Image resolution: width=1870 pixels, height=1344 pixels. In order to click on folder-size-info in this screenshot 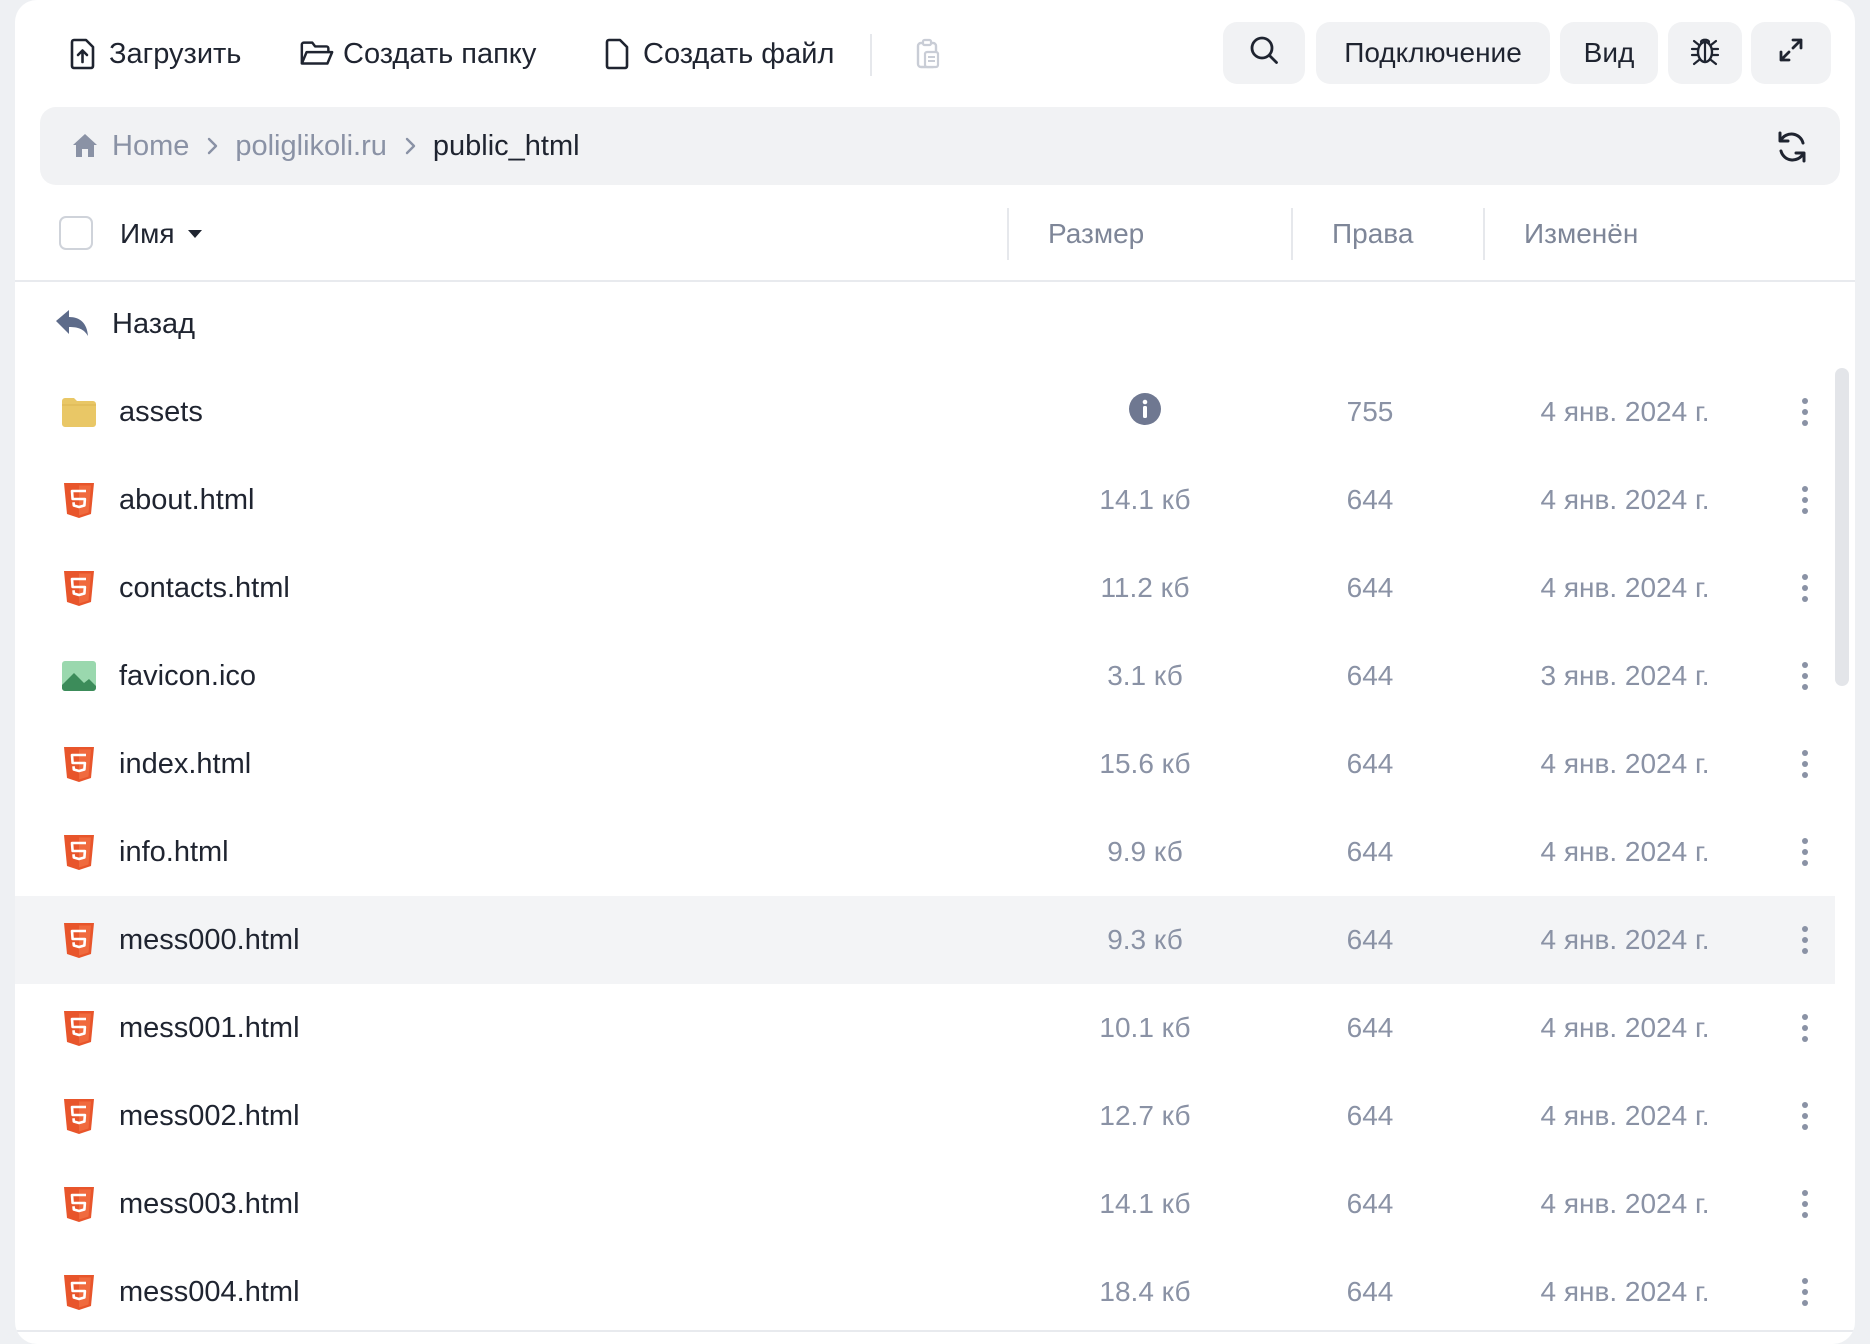, I will do `click(1145, 412)`.